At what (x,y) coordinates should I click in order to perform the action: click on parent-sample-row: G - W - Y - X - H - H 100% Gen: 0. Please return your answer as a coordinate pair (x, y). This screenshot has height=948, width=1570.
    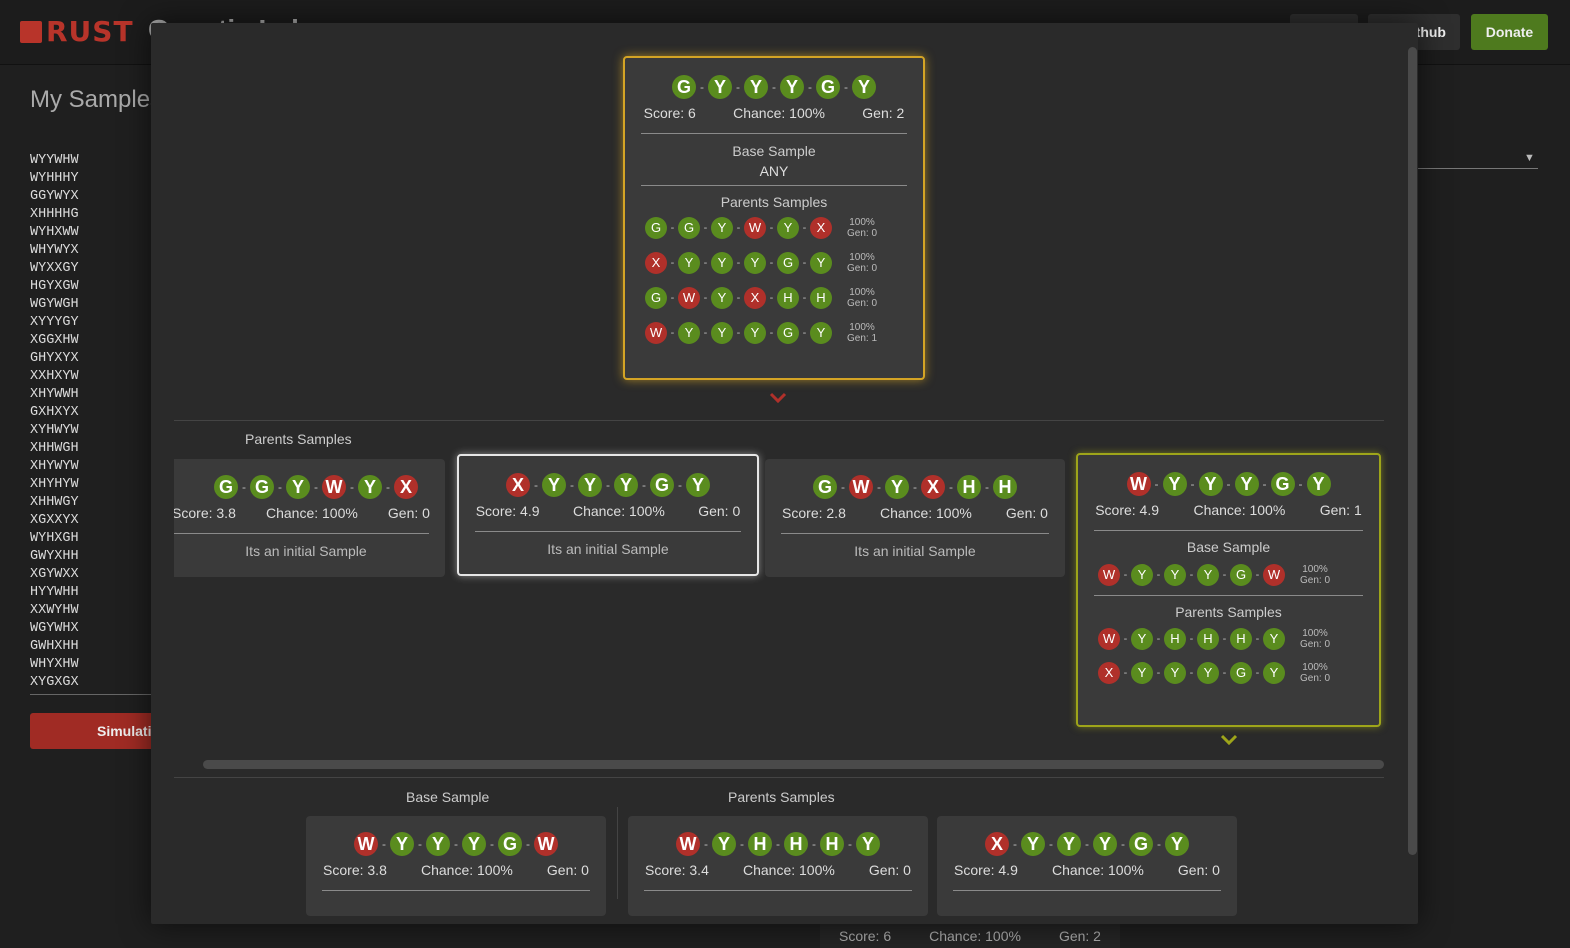
    Looking at the image, I should click on (774, 298).